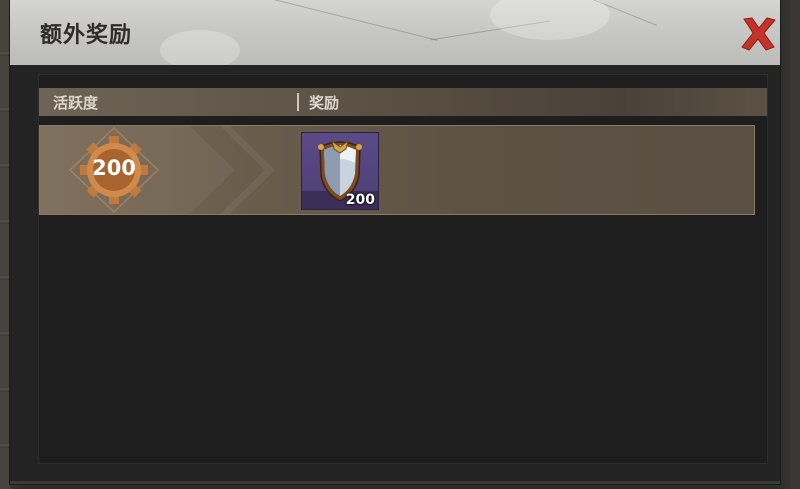 The width and height of the screenshot is (800, 489). What do you see at coordinates (403, 102) in the screenshot?
I see `table-header: 活跃度 奖励` at bounding box center [403, 102].